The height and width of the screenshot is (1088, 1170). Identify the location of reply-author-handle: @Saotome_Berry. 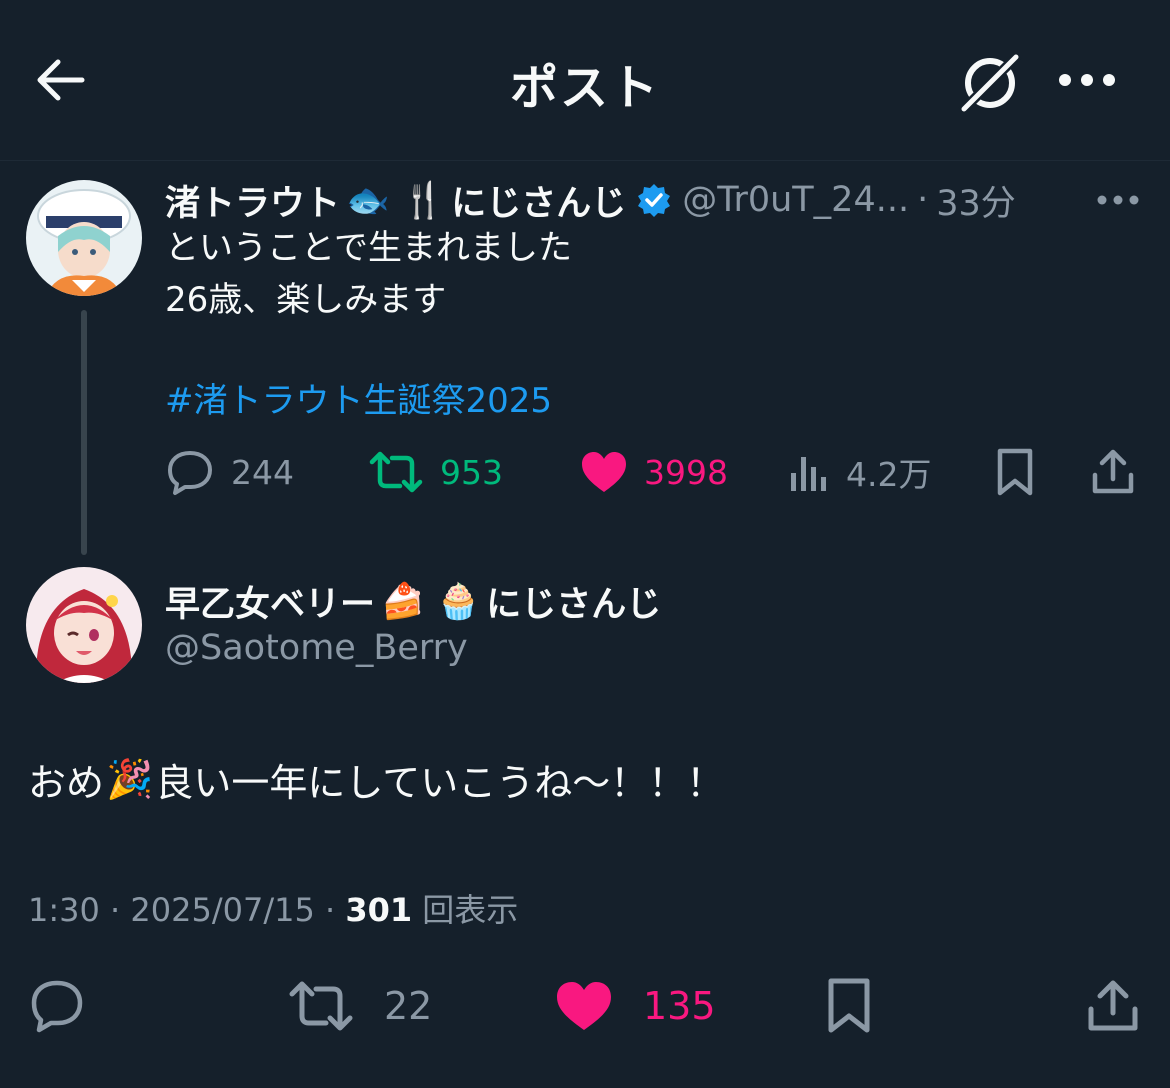
(316, 648).